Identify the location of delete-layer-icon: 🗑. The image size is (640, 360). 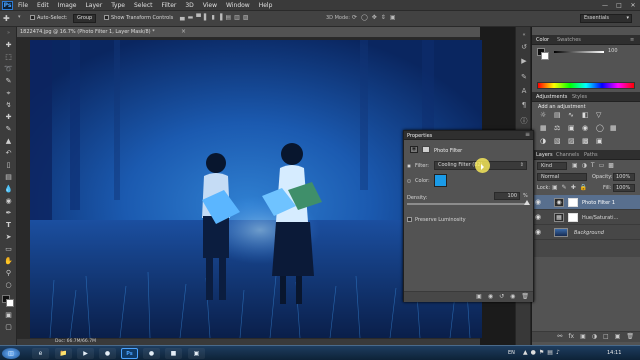
(630, 337).